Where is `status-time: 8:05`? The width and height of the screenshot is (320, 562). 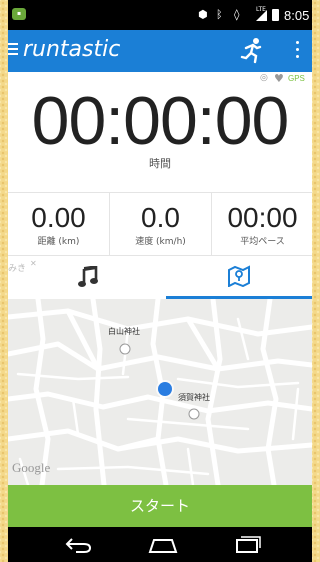
status-time: 8:05 is located at coordinates (297, 15).